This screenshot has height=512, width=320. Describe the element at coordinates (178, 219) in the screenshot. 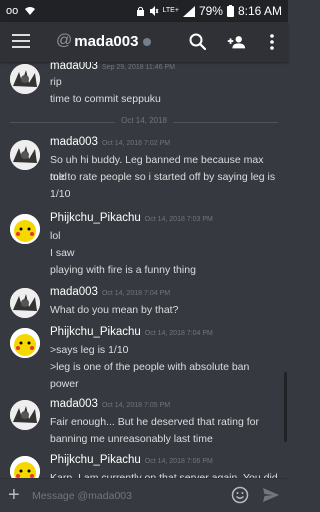

I see `message-timestamp: Oct 14, 2018 7:03 PM` at that location.